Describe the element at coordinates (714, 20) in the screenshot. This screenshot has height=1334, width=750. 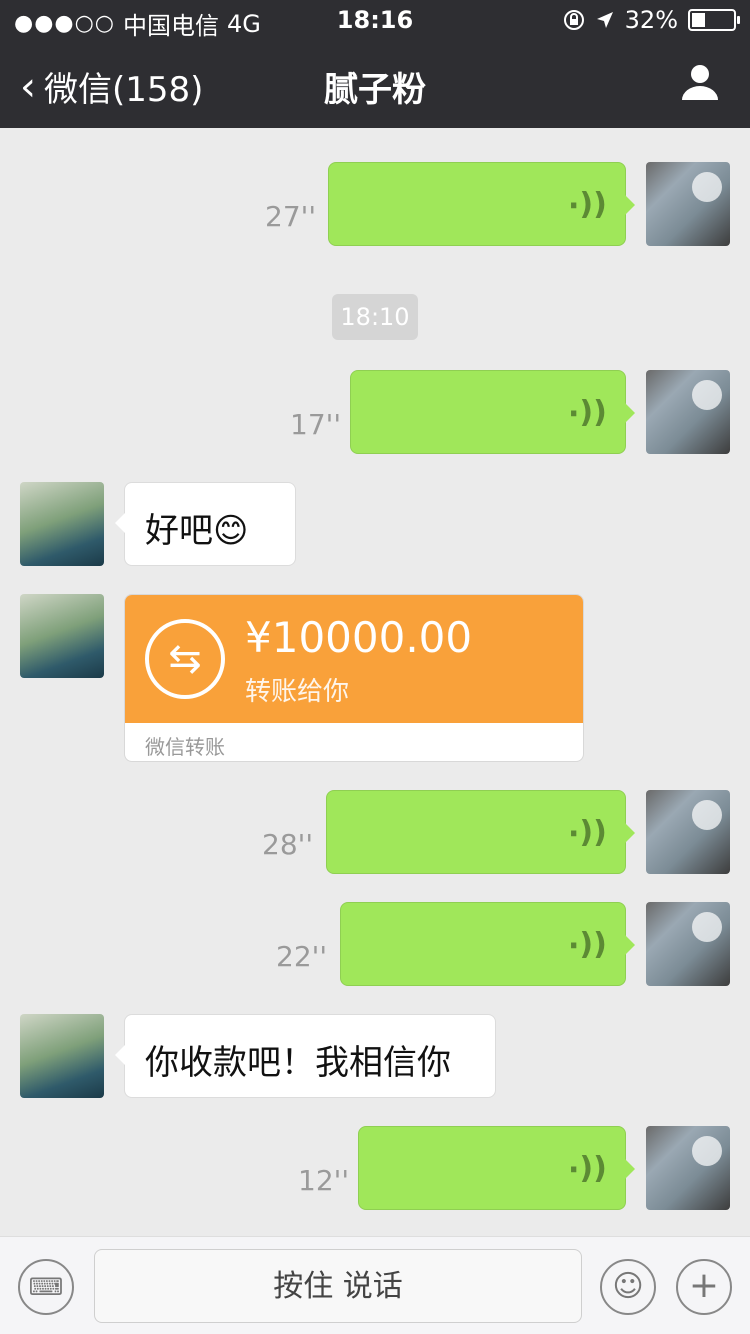
I see `battery-icon` at that location.